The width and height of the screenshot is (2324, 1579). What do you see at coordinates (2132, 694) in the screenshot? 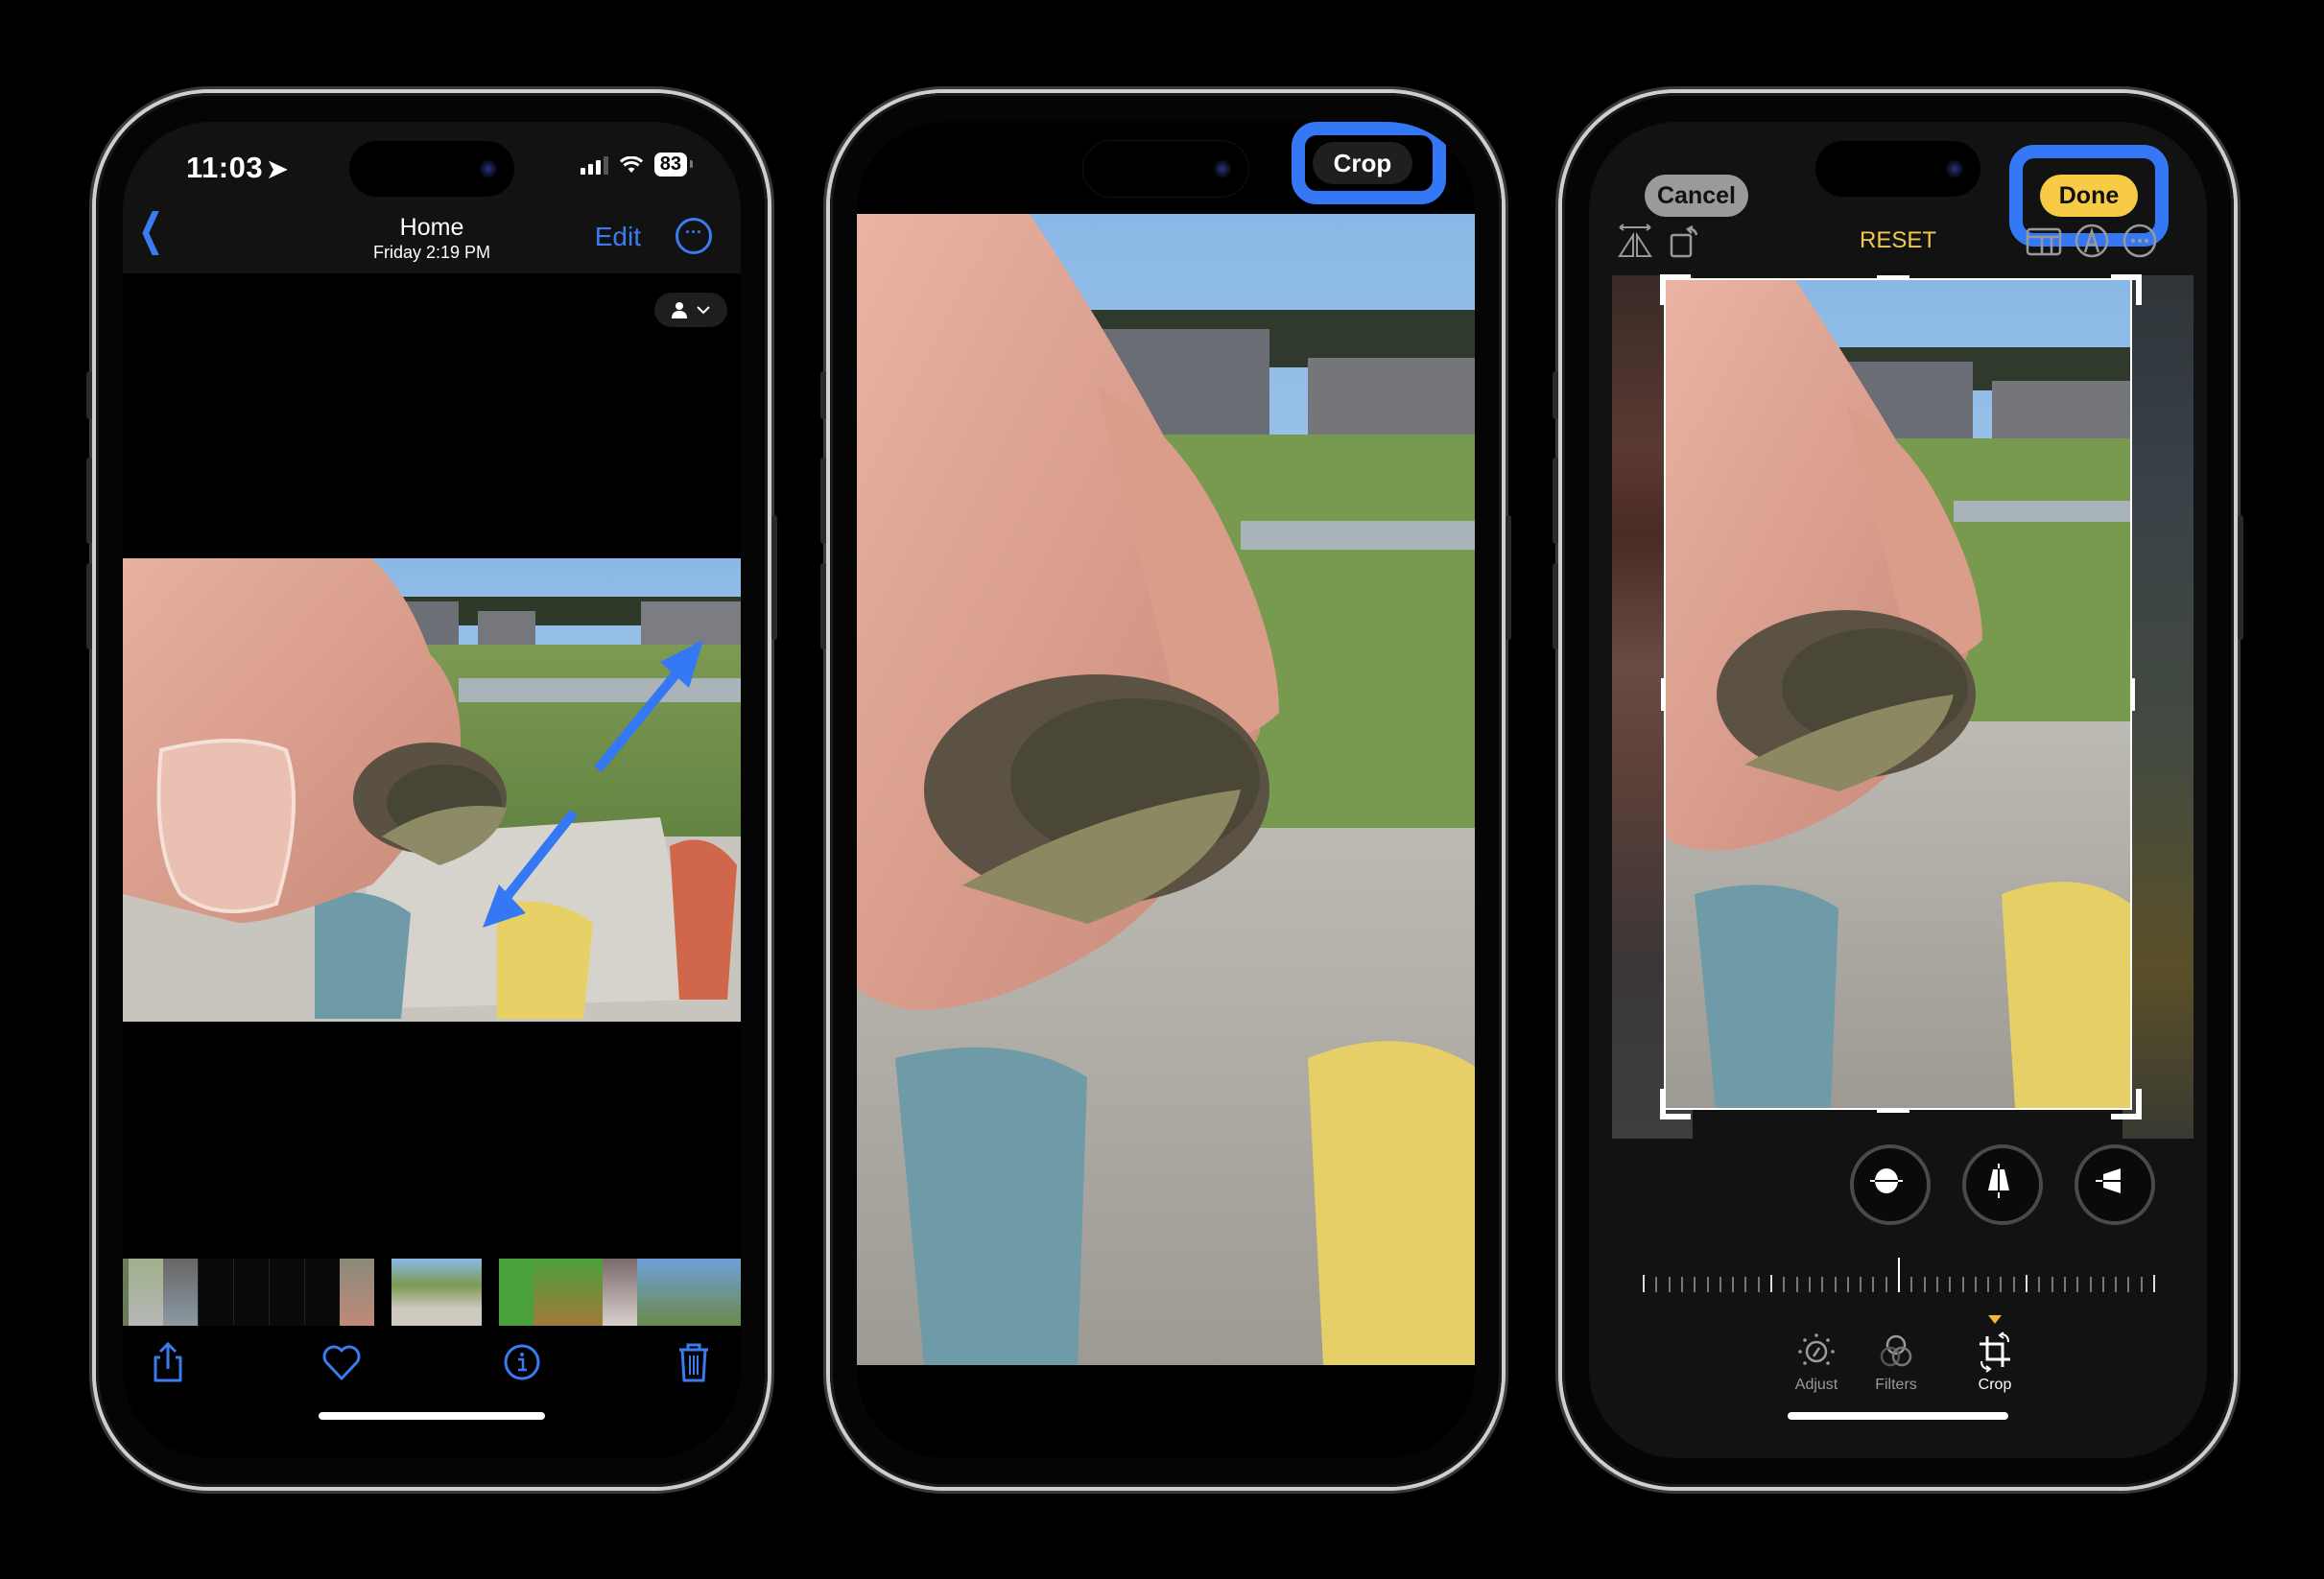
I see `crop-edge-handle-right` at bounding box center [2132, 694].